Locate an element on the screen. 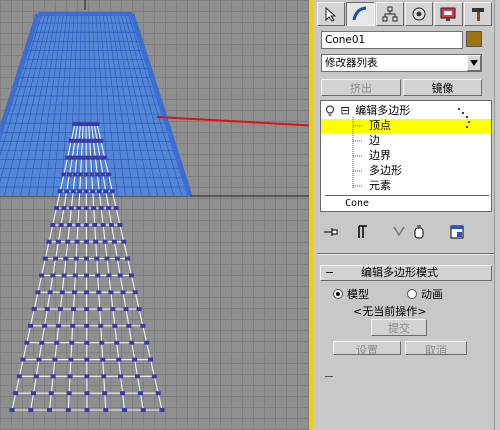 The width and height of the screenshot is (500, 430). modifier-stack: ⊟ 编辑多边形 顶点 边 边界 多边形 元素 Cone is located at coordinates (406, 156).